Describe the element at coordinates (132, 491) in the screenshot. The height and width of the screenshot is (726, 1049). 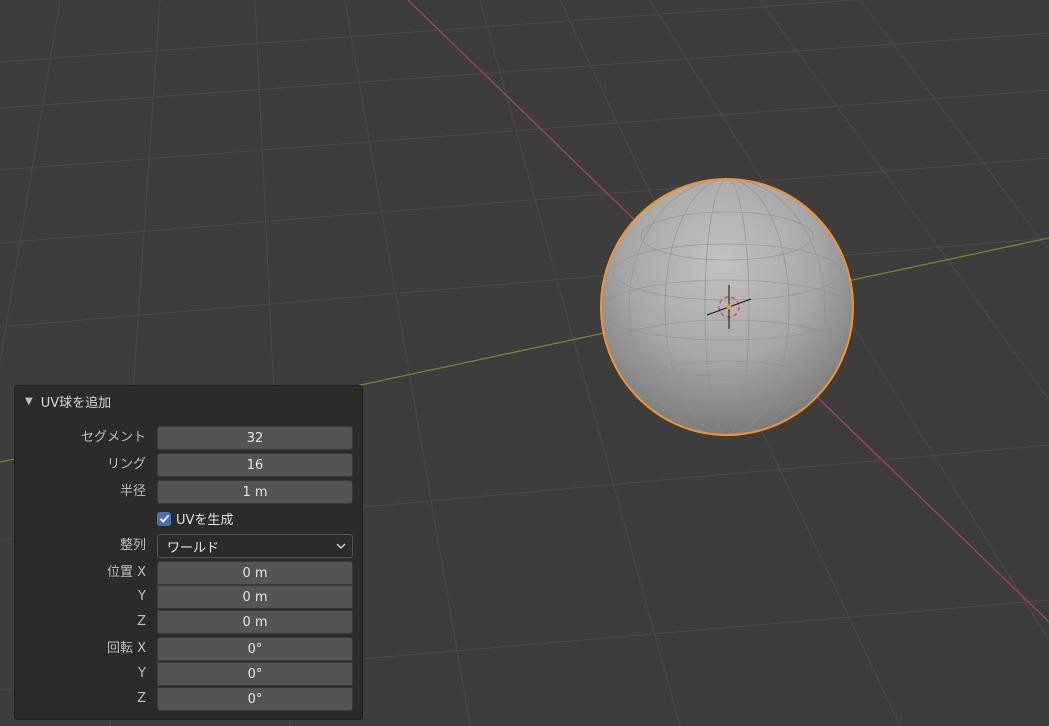
I see `radius-label: 半径` at that location.